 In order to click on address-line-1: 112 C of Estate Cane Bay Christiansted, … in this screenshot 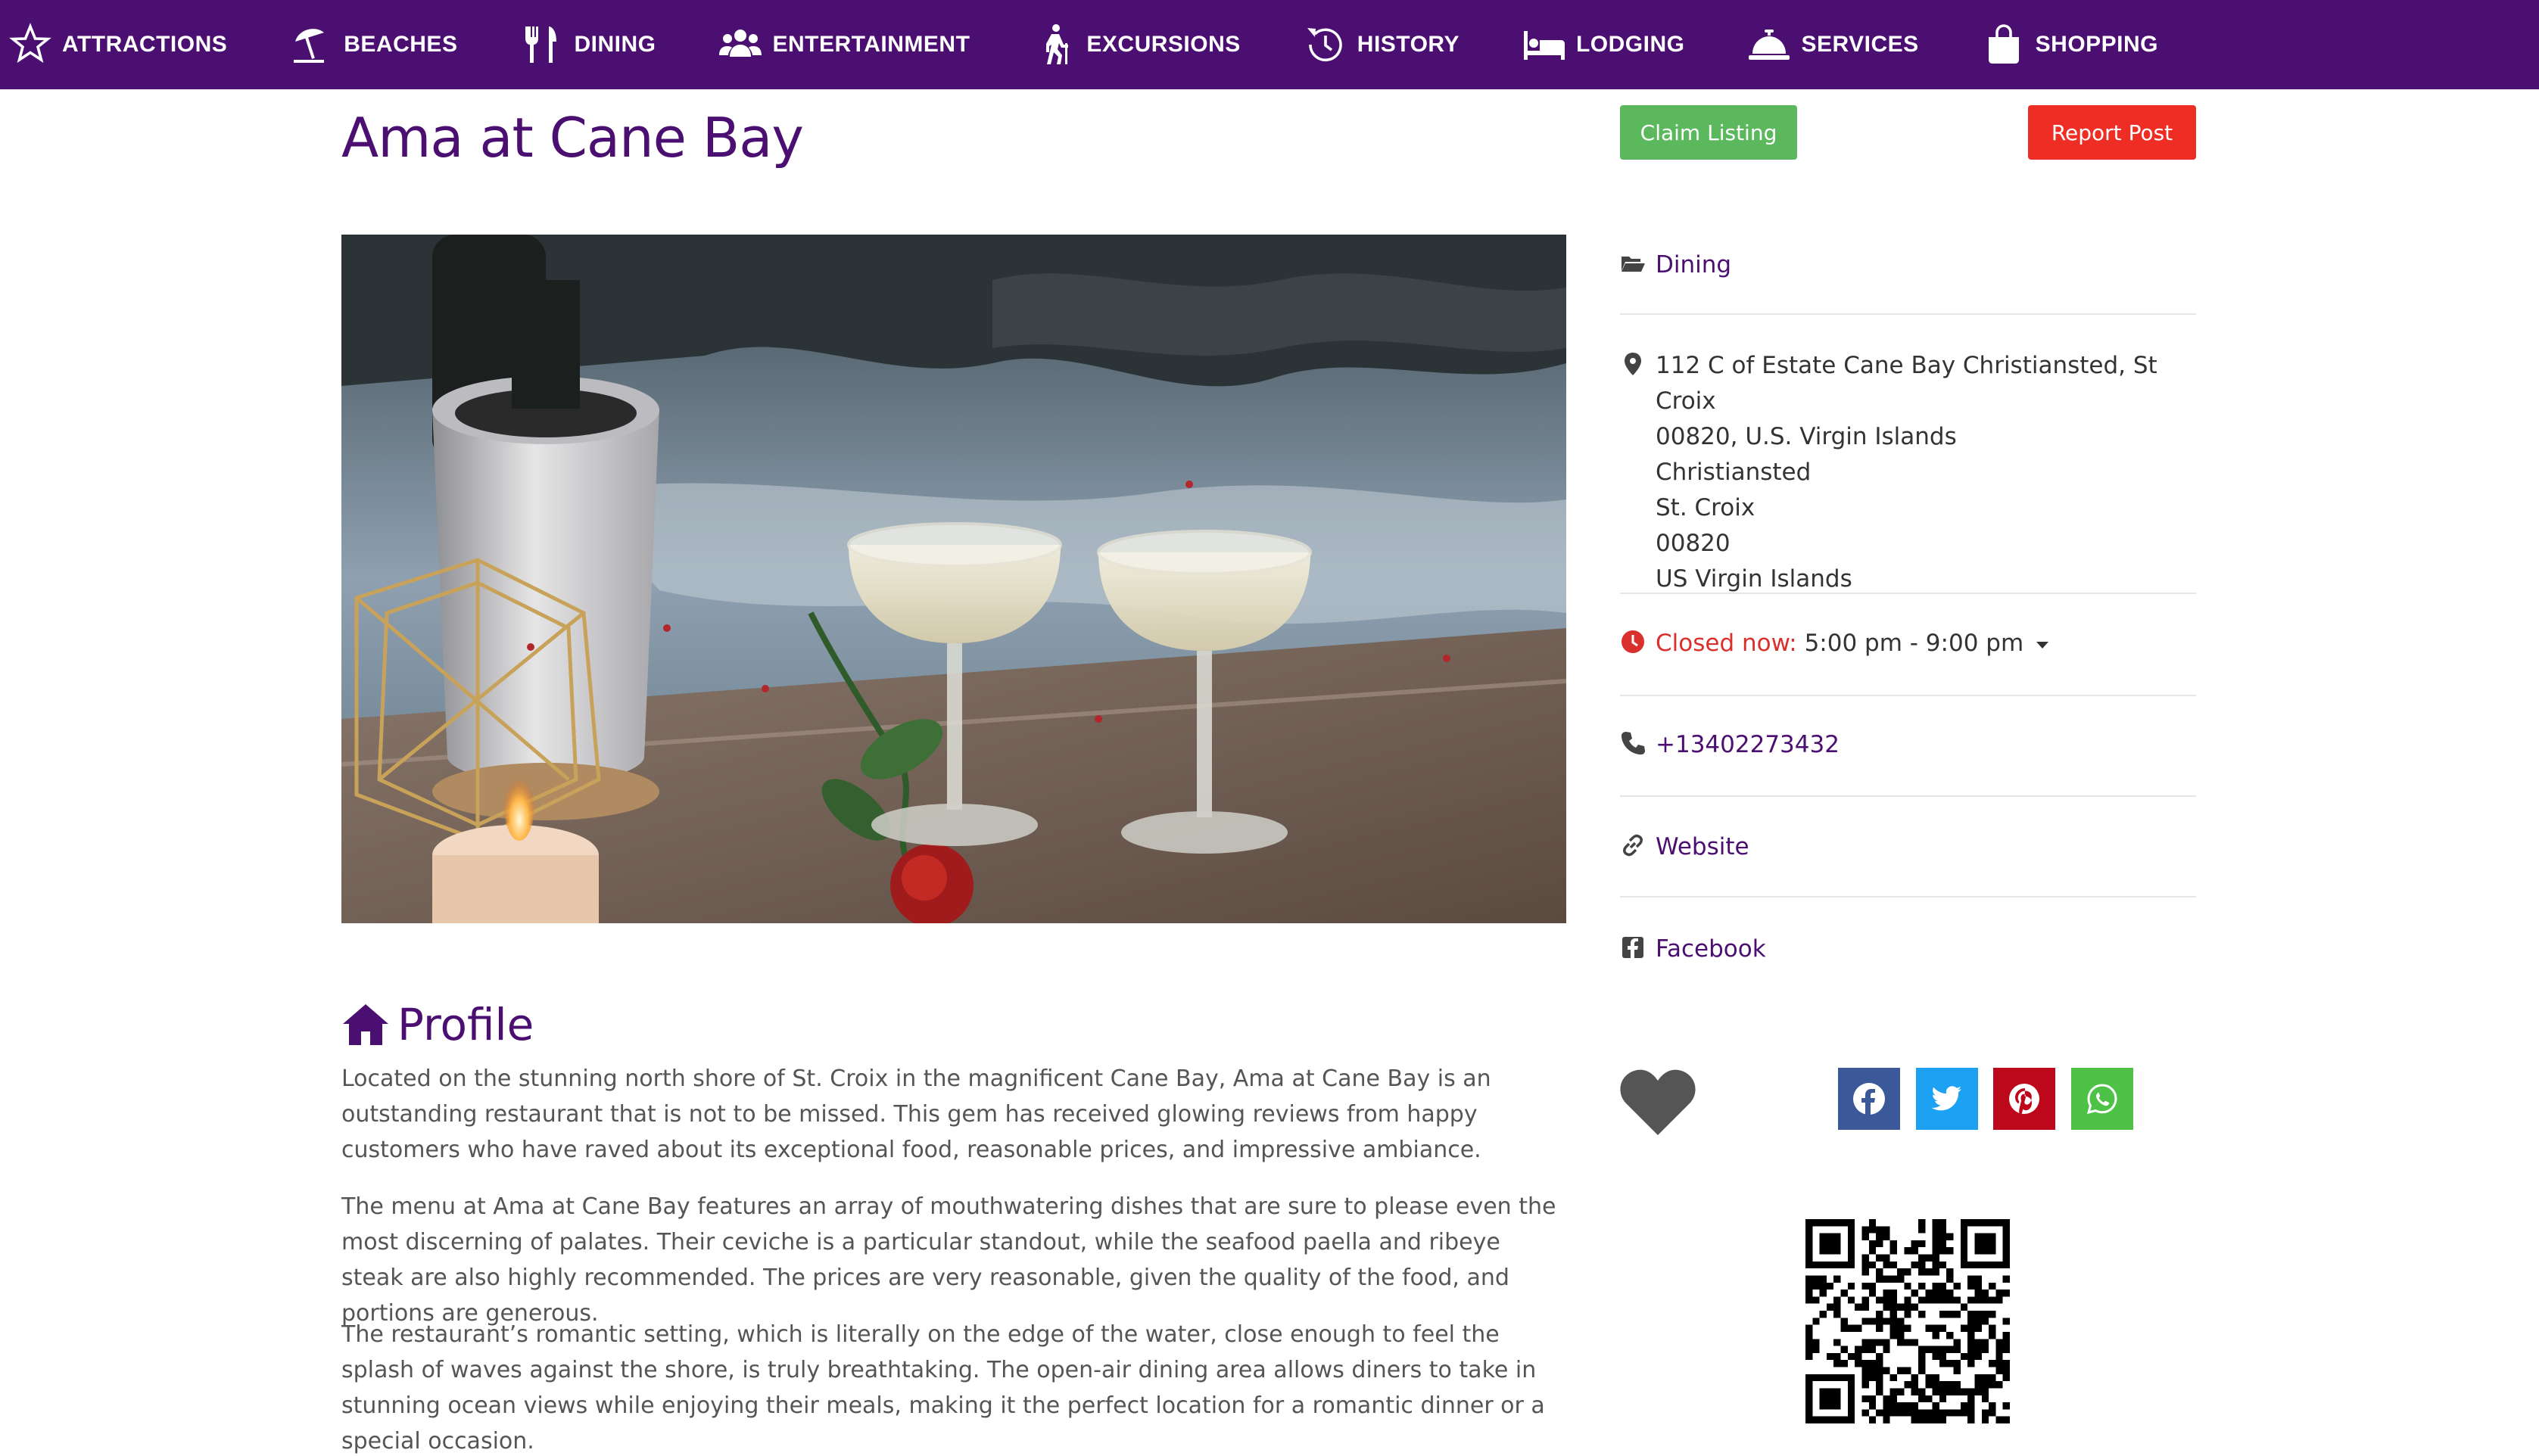, I will do `click(1907, 383)`.